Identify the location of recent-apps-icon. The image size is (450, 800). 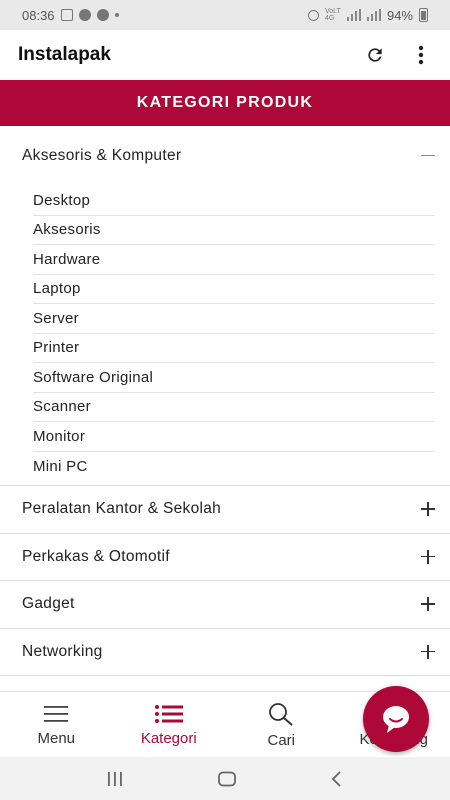
(115, 779).